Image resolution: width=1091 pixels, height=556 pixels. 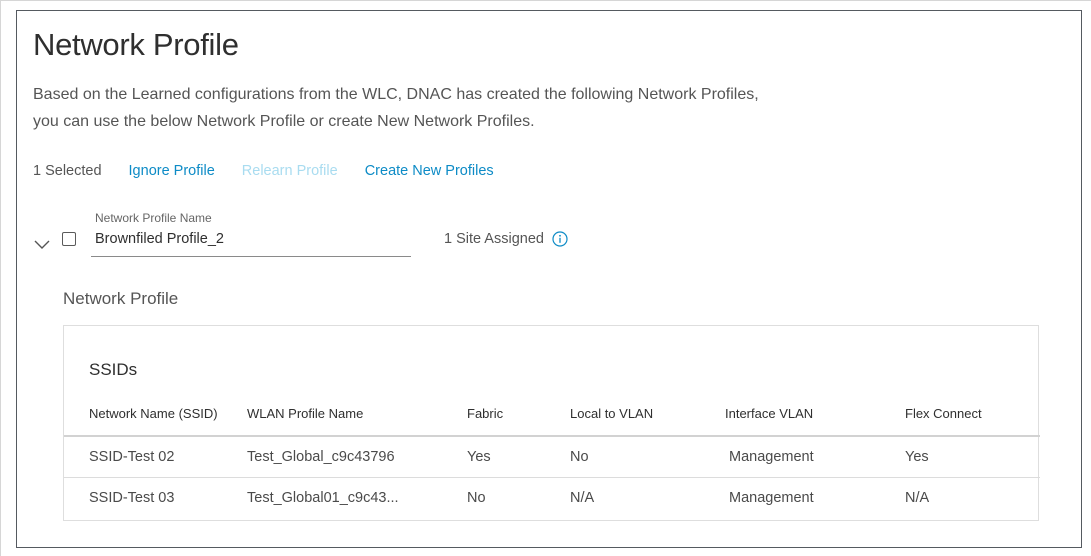 What do you see at coordinates (155, 414) in the screenshot?
I see `column-header: Network Name (SSID)` at bounding box center [155, 414].